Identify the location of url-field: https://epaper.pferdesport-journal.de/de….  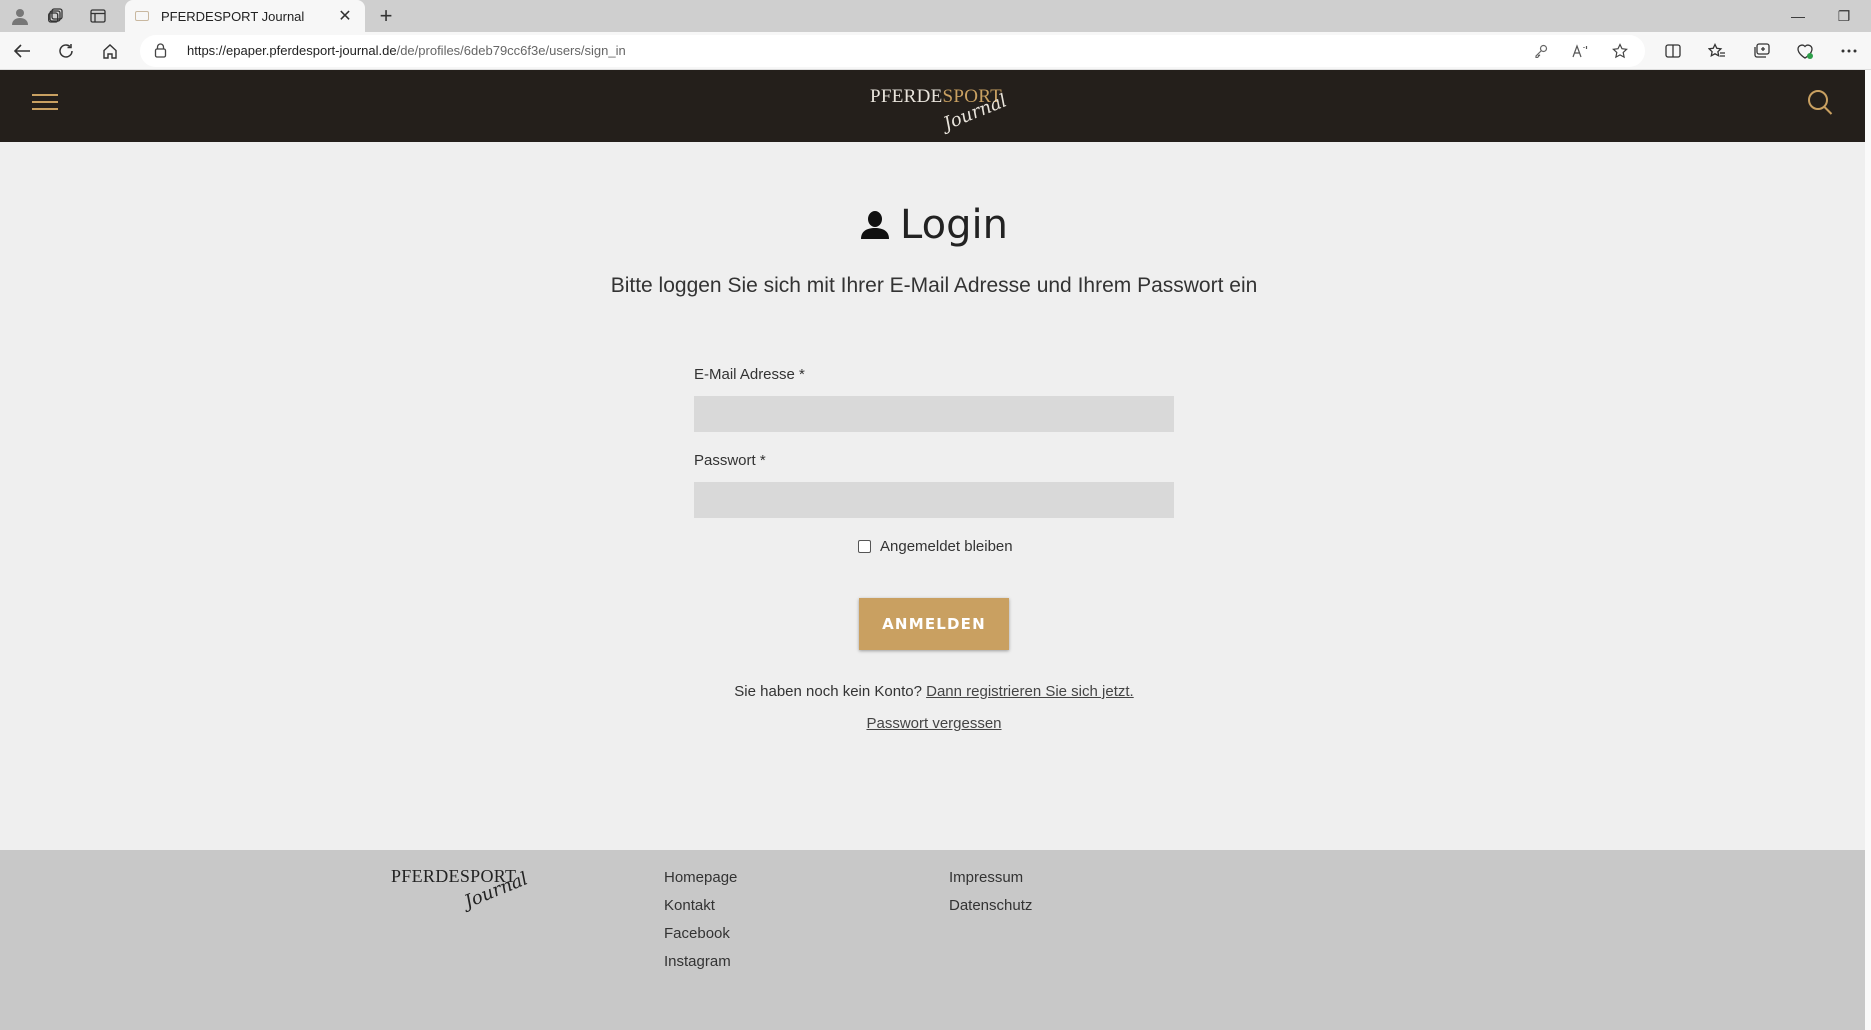
(892, 51).